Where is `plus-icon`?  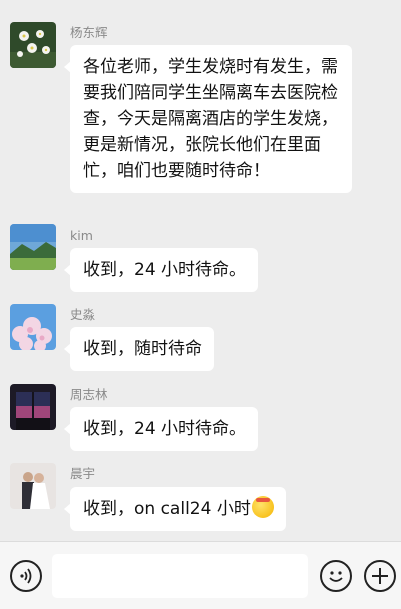
plus-icon is located at coordinates (380, 576).